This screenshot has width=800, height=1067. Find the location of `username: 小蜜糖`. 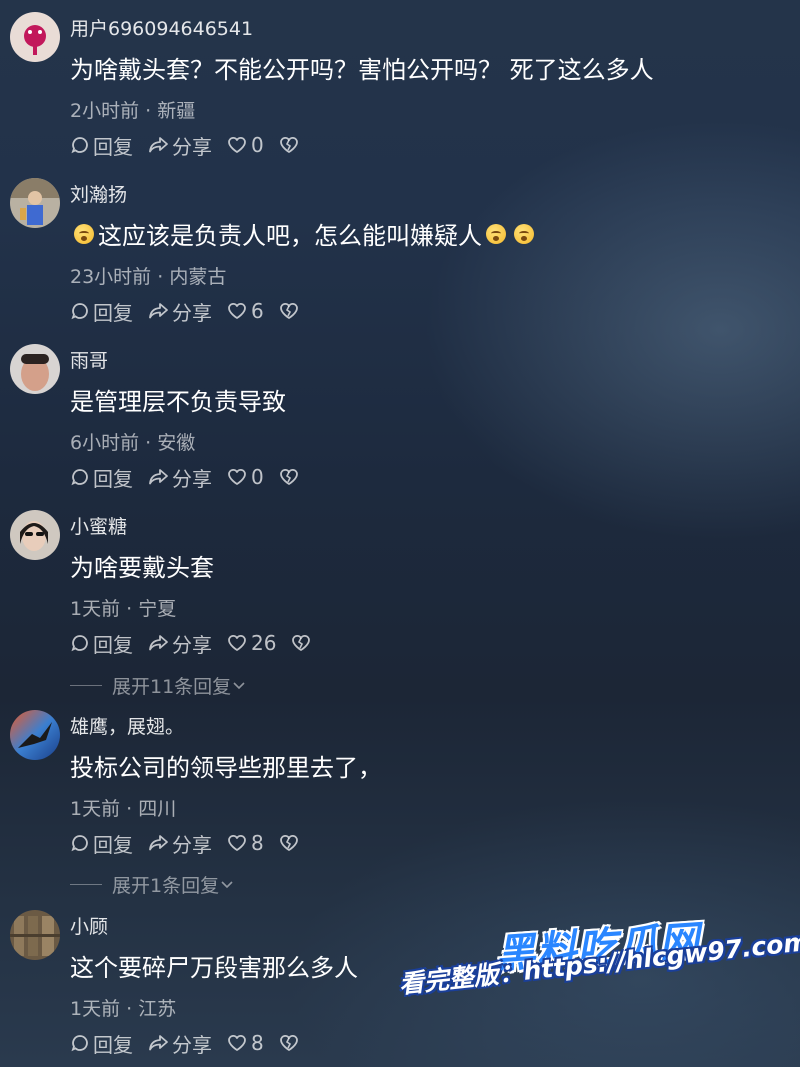

username: 小蜜糖 is located at coordinates (98, 525).